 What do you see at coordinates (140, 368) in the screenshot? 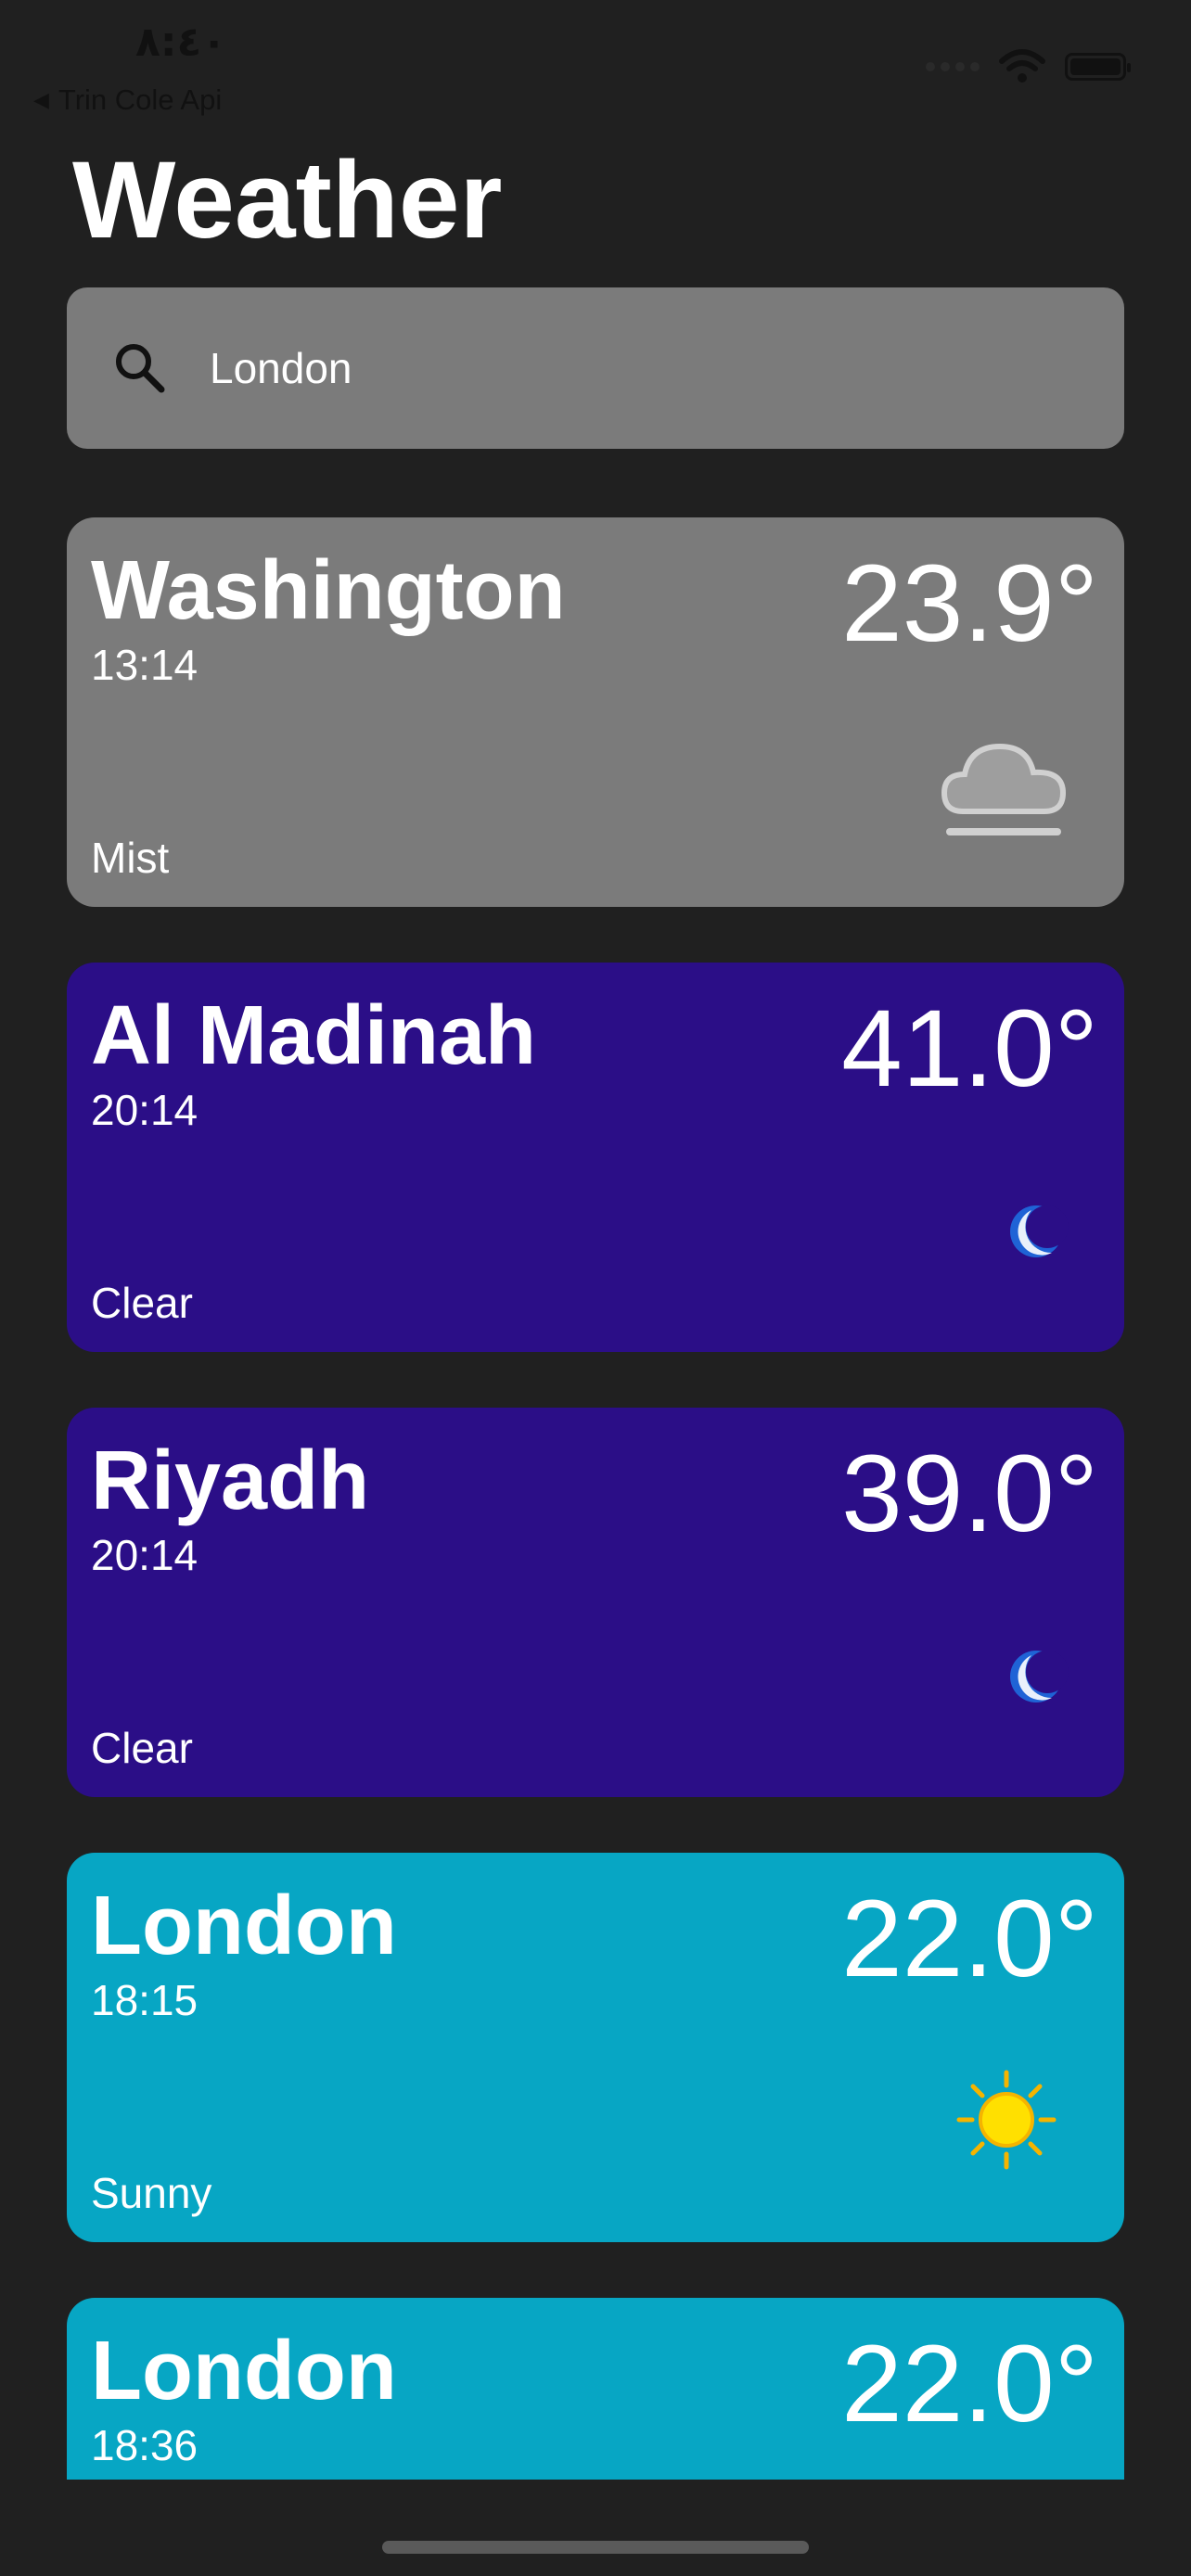
I see `search-icon` at bounding box center [140, 368].